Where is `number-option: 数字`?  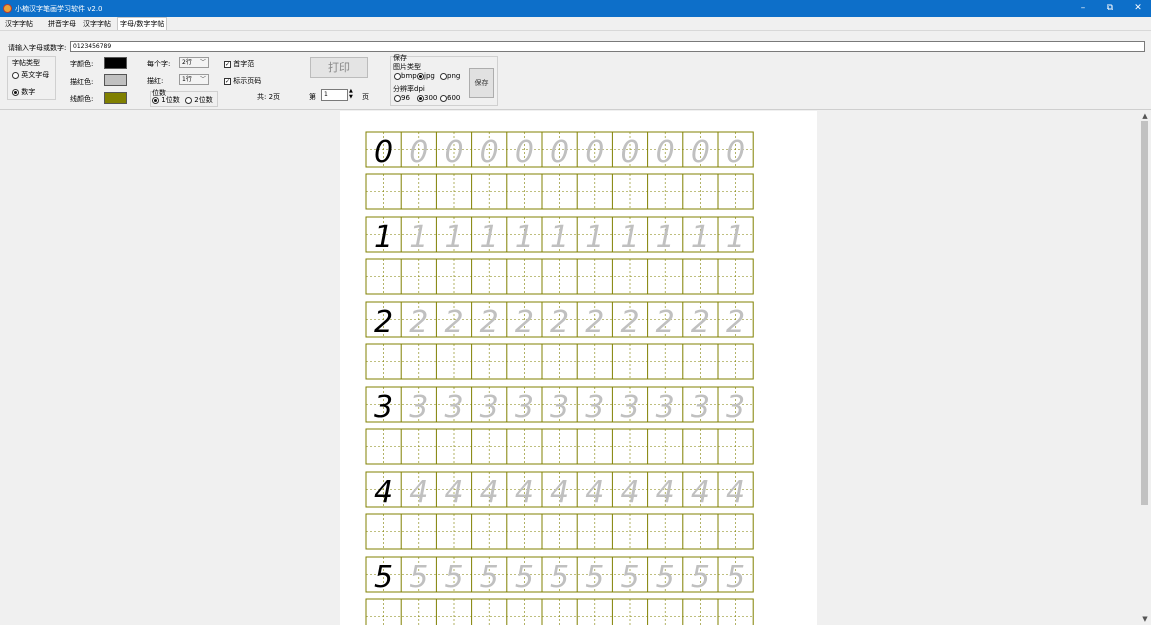
number-option: 数字 is located at coordinates (23, 92).